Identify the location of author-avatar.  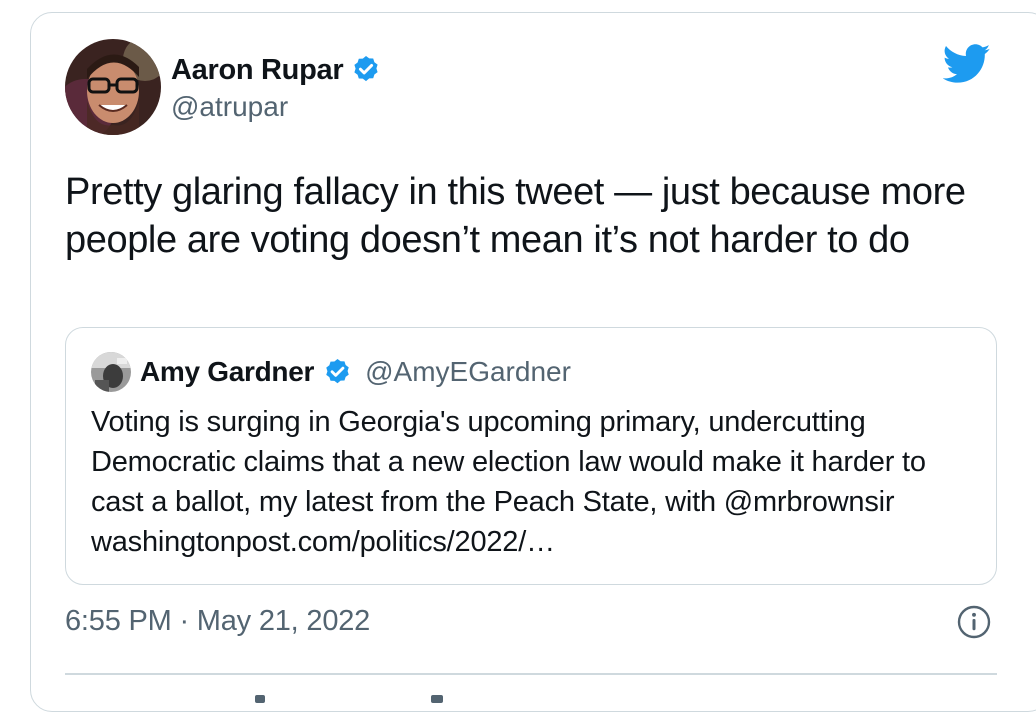
(113, 87).